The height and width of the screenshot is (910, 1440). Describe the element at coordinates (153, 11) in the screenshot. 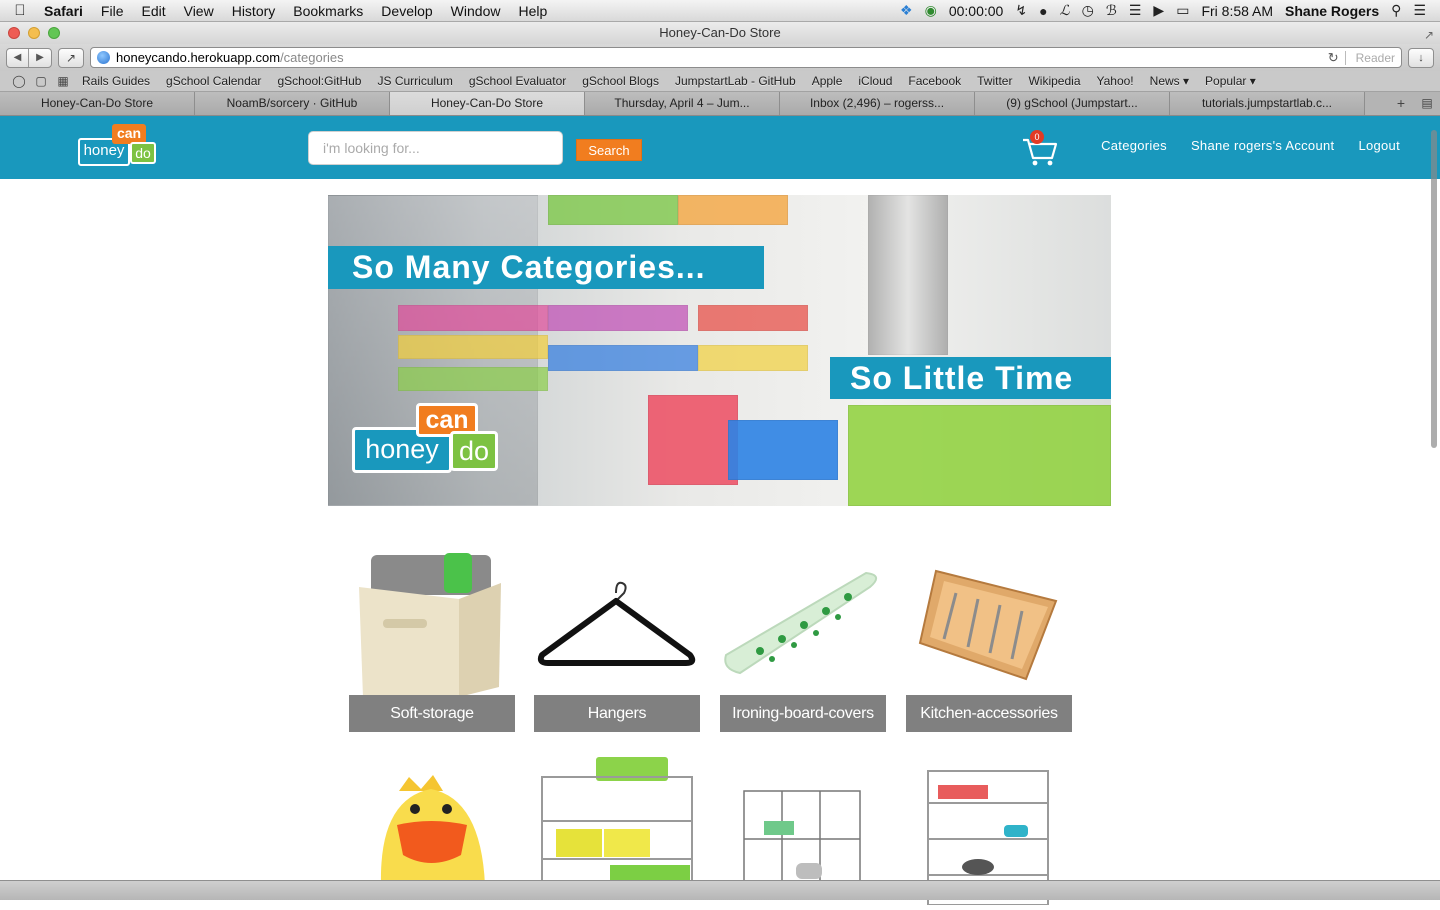

I see `menu-edit: Edit` at that location.